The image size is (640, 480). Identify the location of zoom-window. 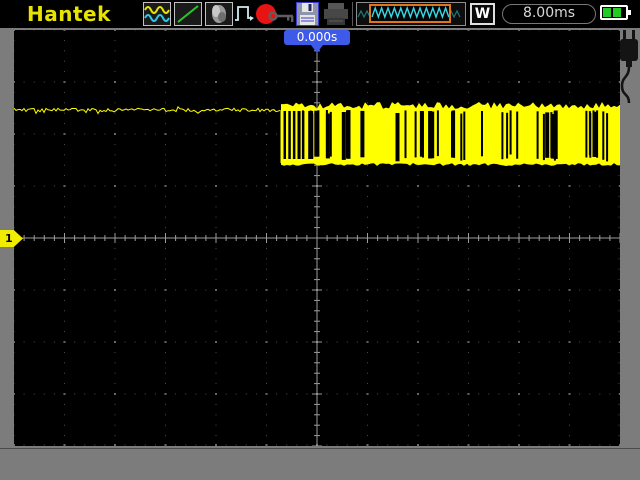
(410, 13).